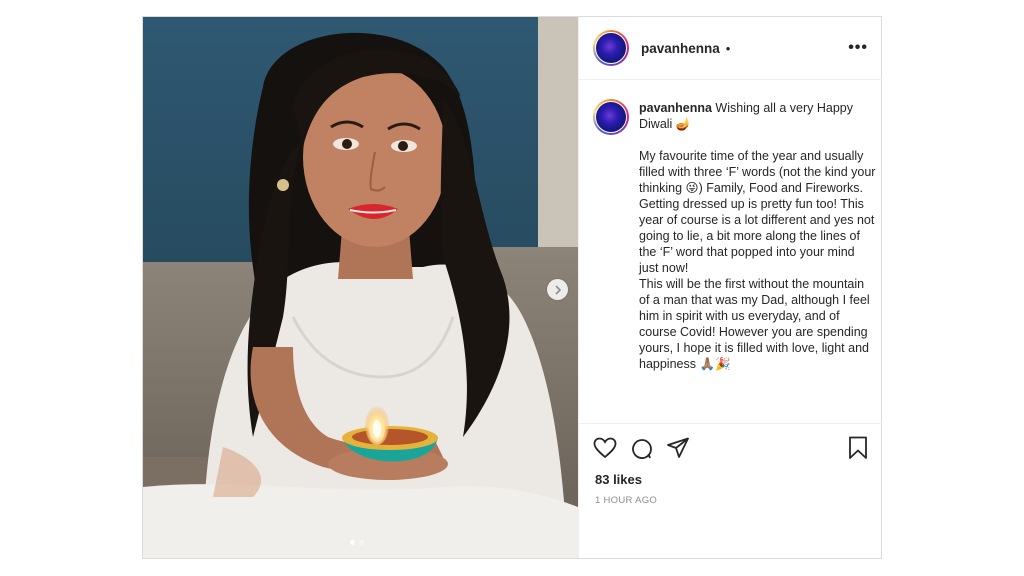 This screenshot has height=576, width=1024. What do you see at coordinates (357, 542) in the screenshot?
I see `carousel-indicator` at bounding box center [357, 542].